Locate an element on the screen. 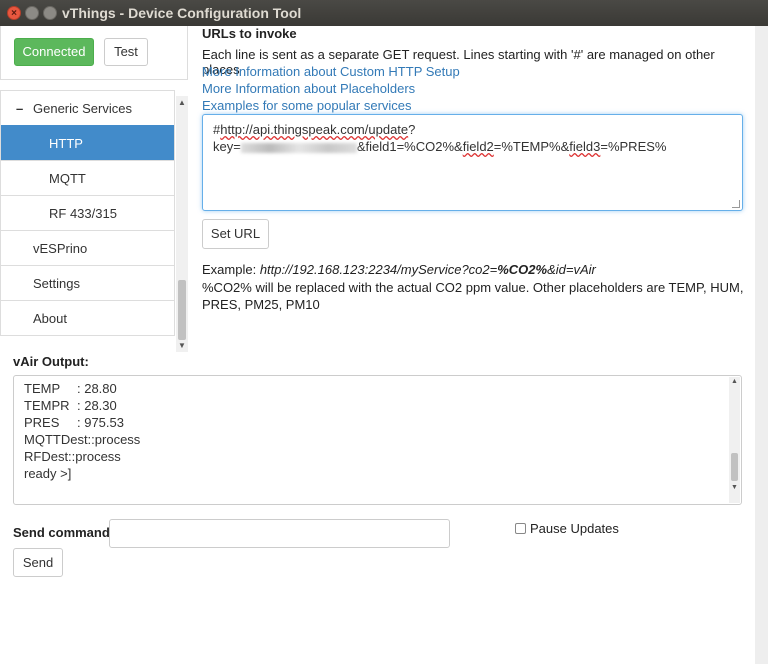 This screenshot has width=768, height=664. sidebar-item-about: About is located at coordinates (87, 317).